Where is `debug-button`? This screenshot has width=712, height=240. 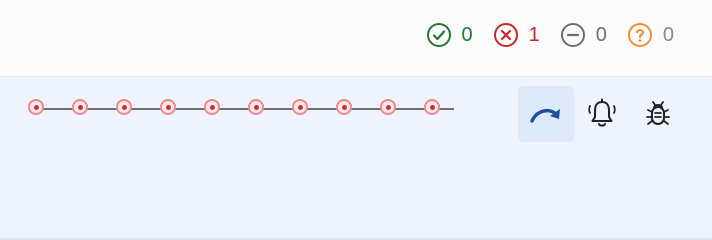
debug-button is located at coordinates (658, 114).